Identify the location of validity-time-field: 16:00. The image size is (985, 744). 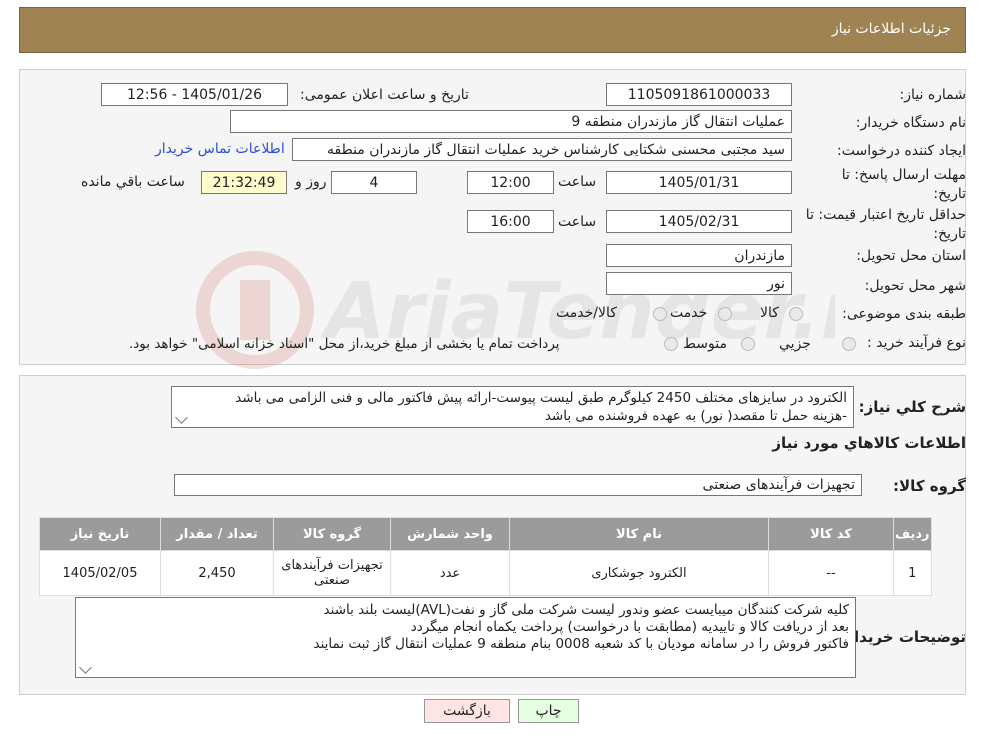
(510, 221).